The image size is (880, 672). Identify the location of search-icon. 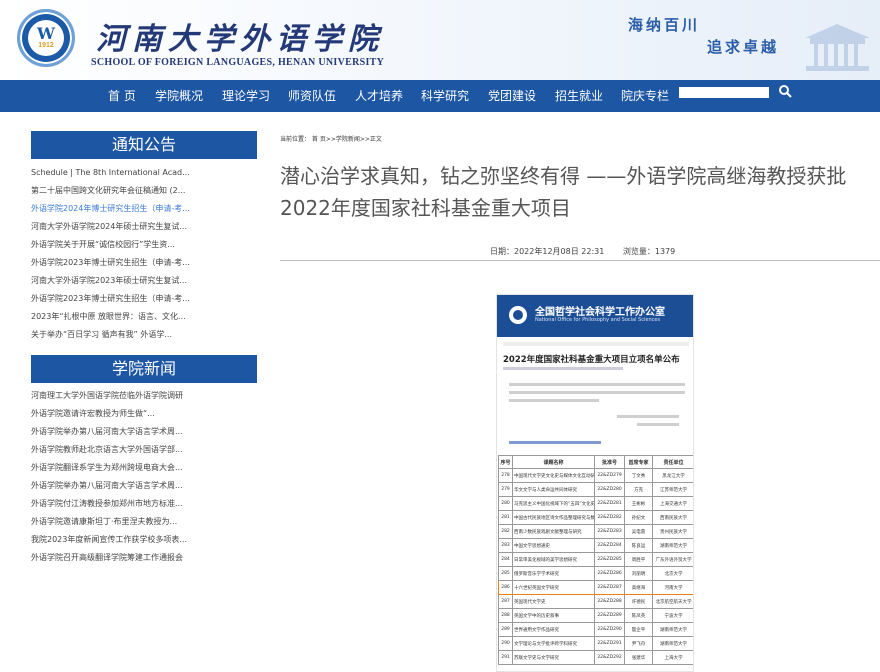
(785, 91).